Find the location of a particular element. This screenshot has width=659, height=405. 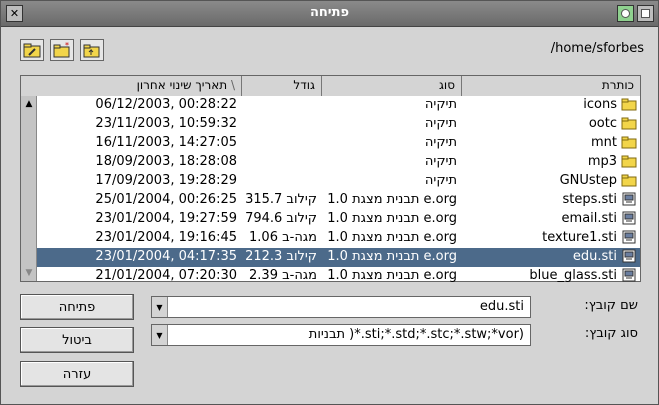

scroll-down-icon: ▼ is located at coordinates (29, 273).